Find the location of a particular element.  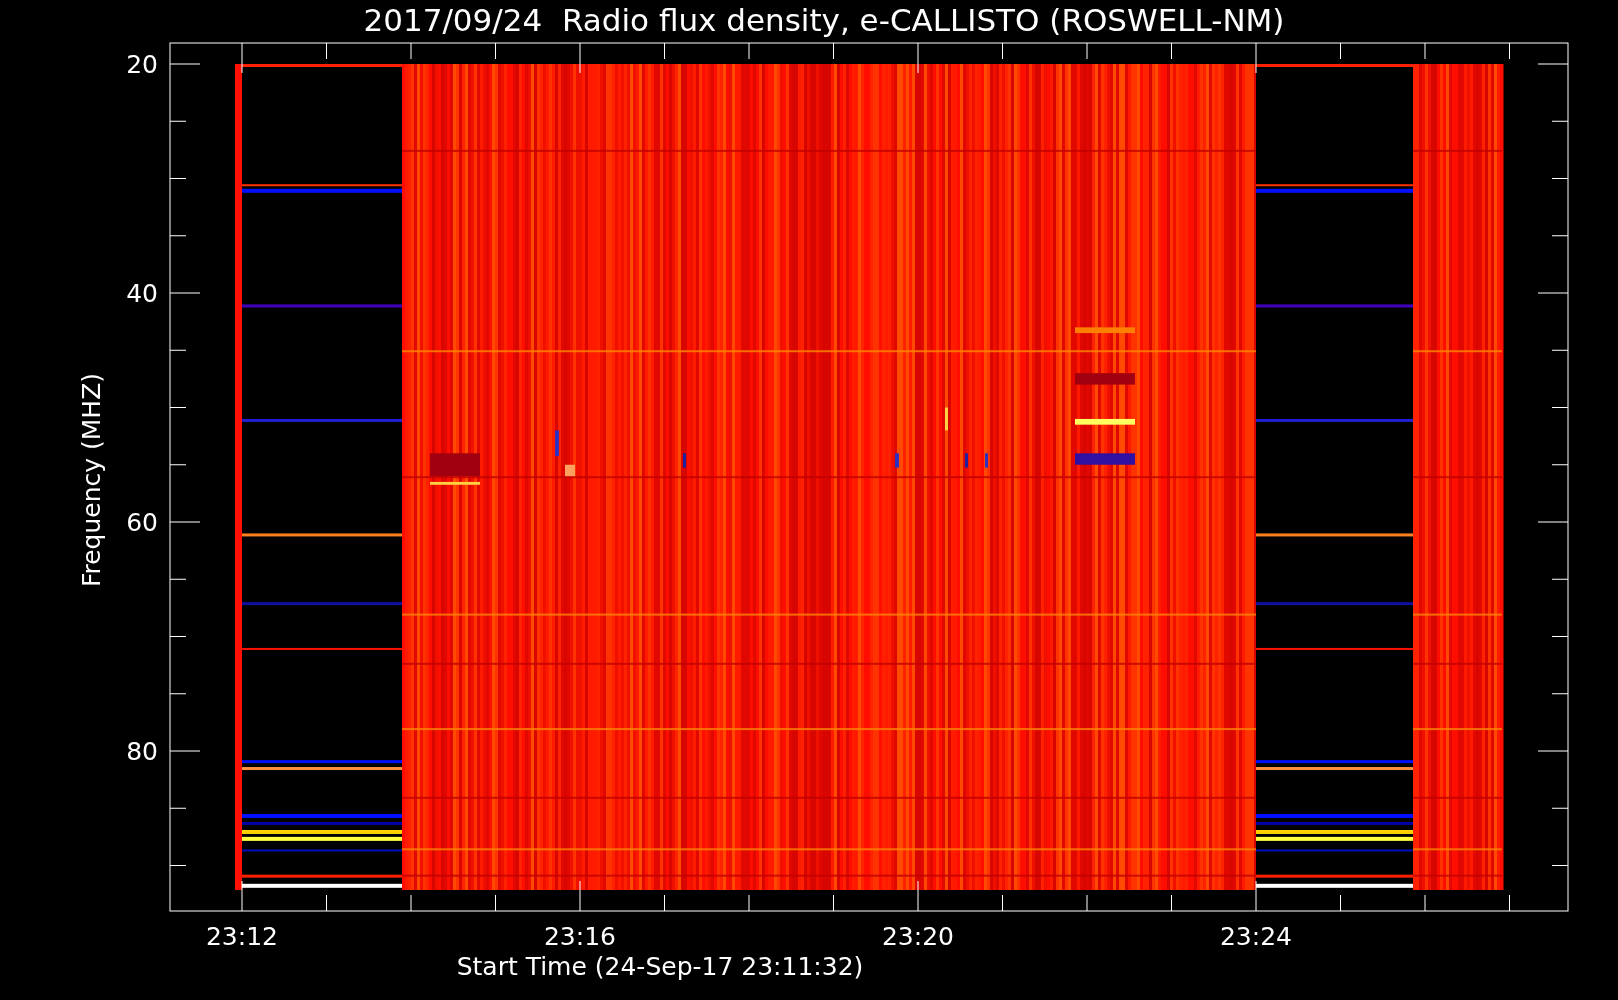

y-tick-label: 20 is located at coordinates (142, 64).